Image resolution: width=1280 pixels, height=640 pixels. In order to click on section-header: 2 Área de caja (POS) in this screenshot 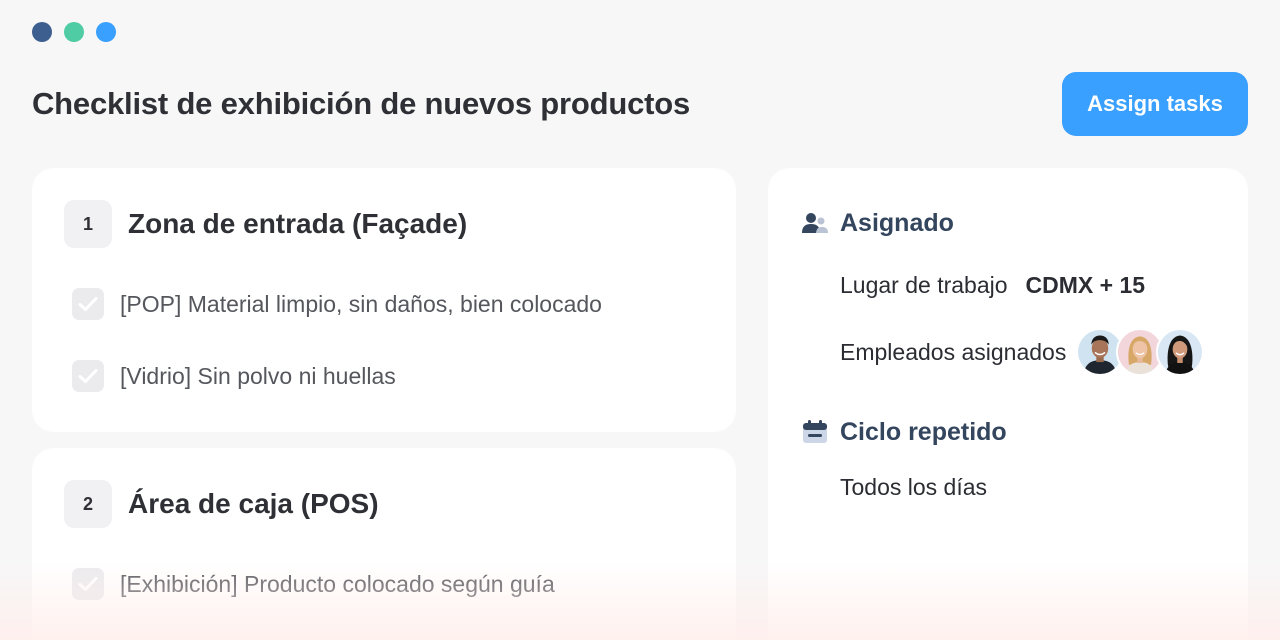, I will do `click(221, 504)`.